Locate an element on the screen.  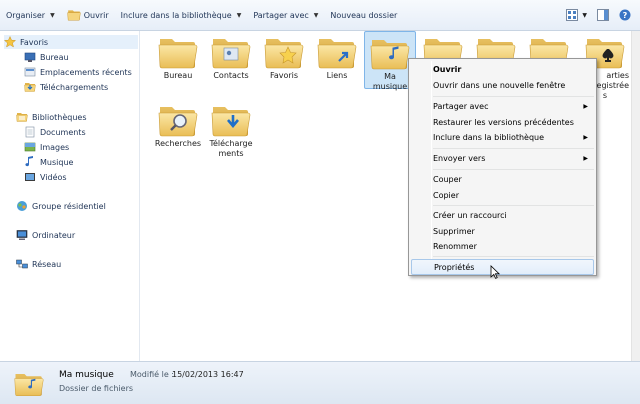
links-folder-icon is located at coordinates (337, 51).